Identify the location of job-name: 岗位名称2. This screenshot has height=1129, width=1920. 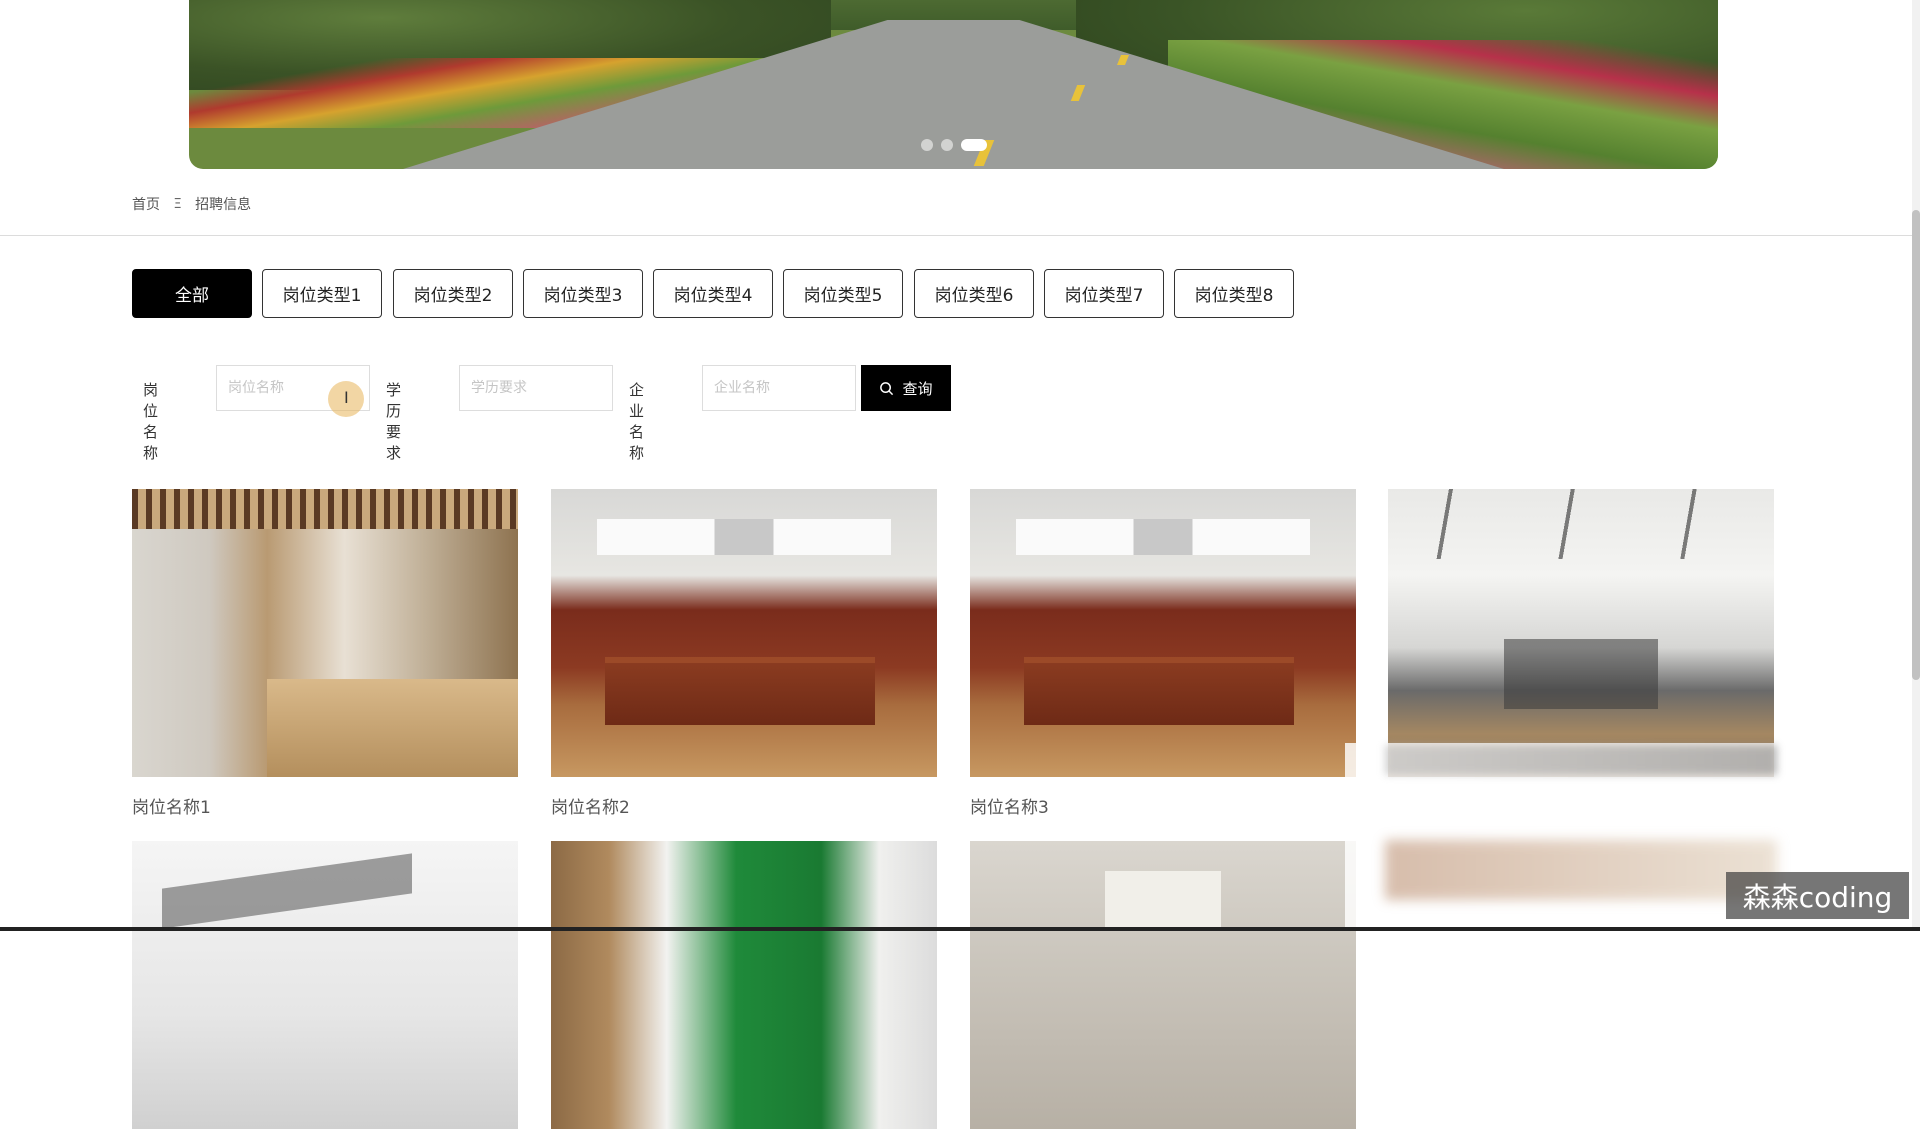
(744, 805).